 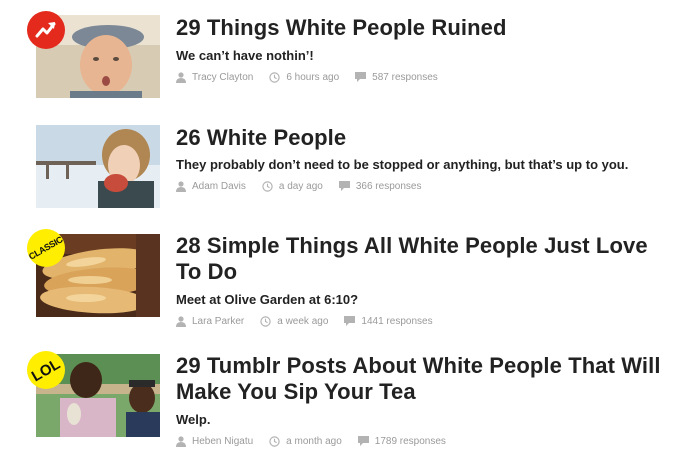 What do you see at coordinates (405, 77) in the screenshot?
I see `responses-count: 587 responses` at bounding box center [405, 77].